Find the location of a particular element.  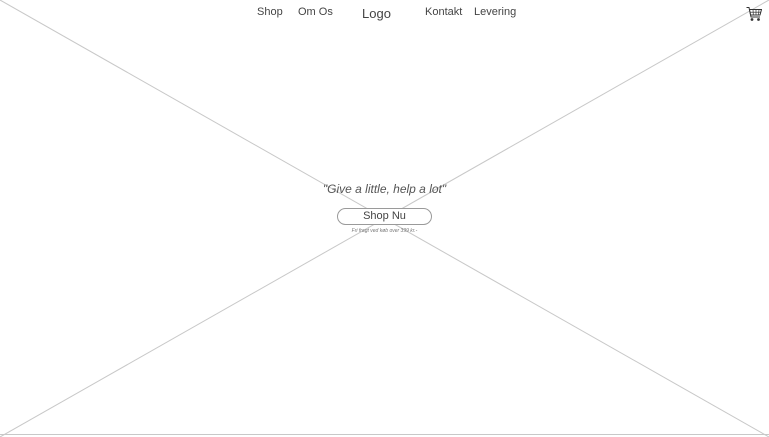

nav-link-levering: Levering is located at coordinates (495, 12).